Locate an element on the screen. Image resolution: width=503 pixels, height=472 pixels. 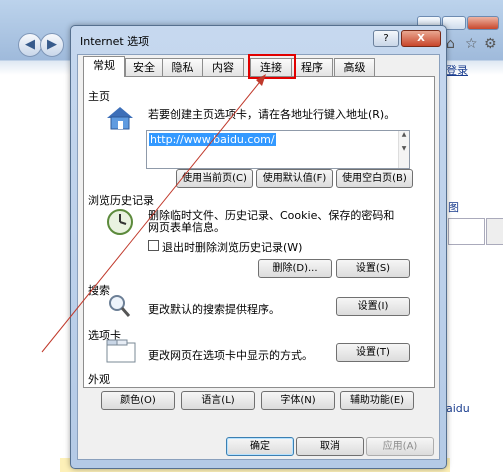
forward-button: ▶ is located at coordinates (52, 45).